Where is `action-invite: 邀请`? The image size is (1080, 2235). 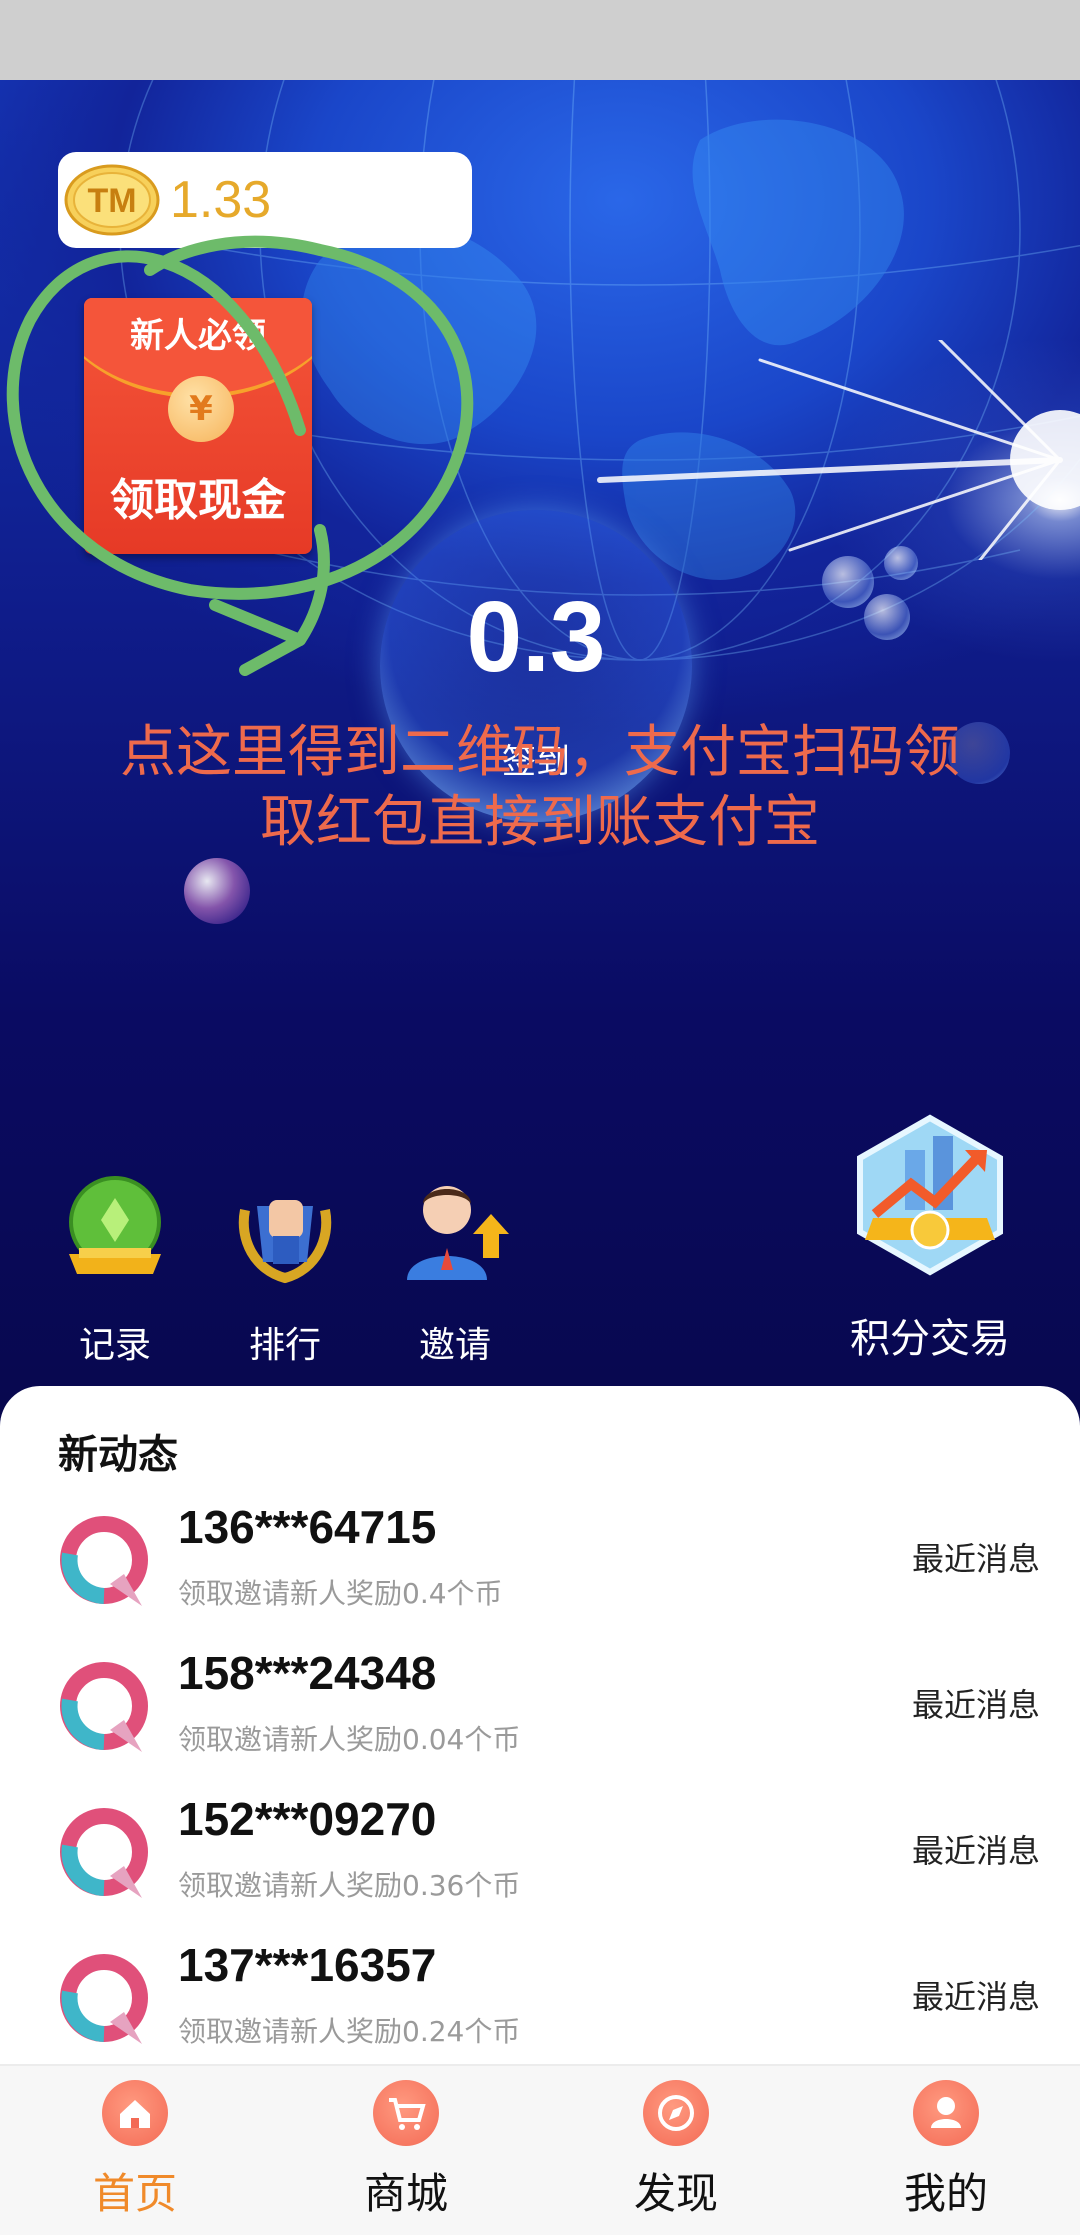
action-invite: 邀请 is located at coordinates (455, 1269).